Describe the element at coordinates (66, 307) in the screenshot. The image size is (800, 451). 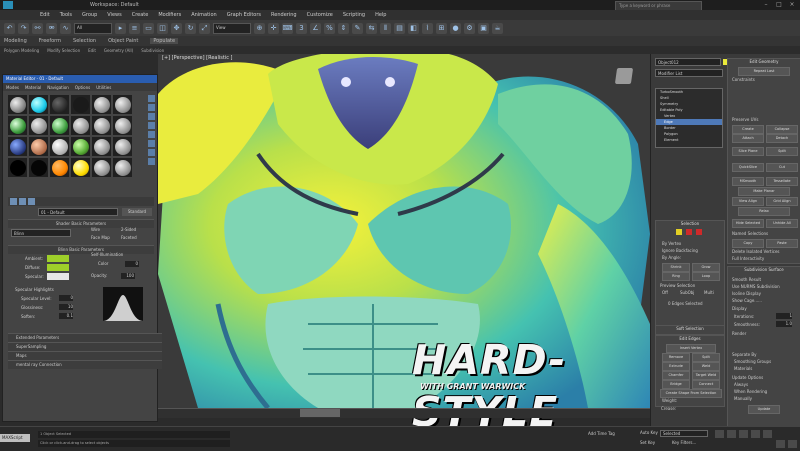
I see `glossiness-spinner: 10` at that location.